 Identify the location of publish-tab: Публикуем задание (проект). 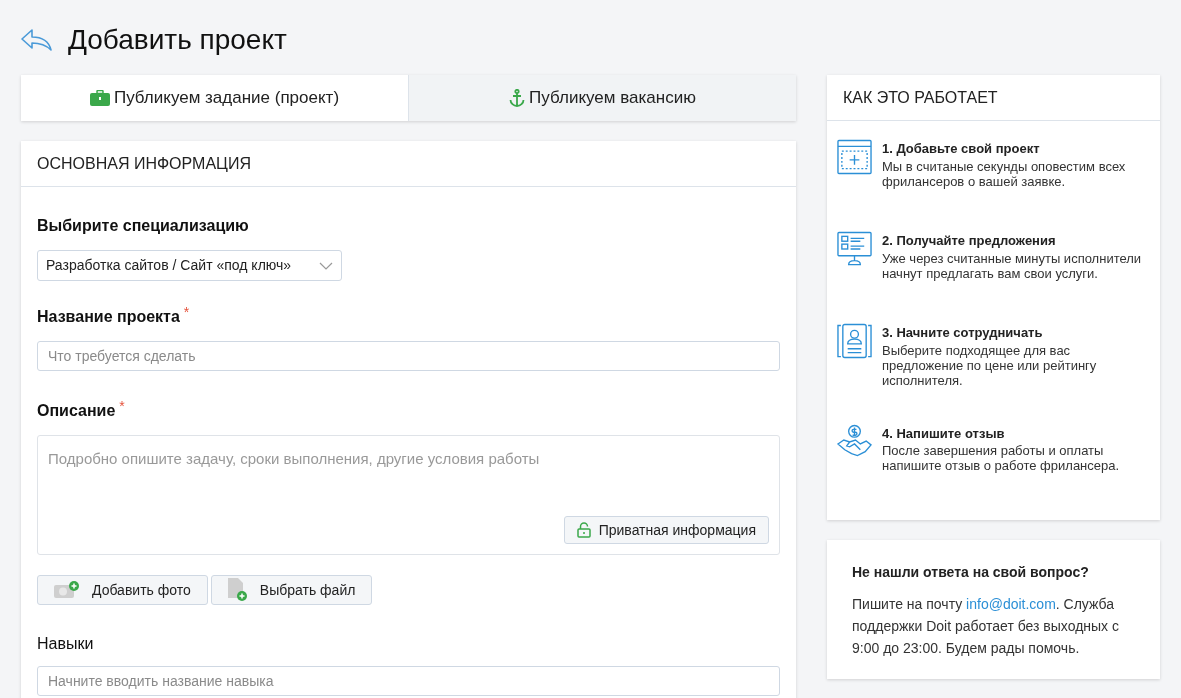
(214, 98).